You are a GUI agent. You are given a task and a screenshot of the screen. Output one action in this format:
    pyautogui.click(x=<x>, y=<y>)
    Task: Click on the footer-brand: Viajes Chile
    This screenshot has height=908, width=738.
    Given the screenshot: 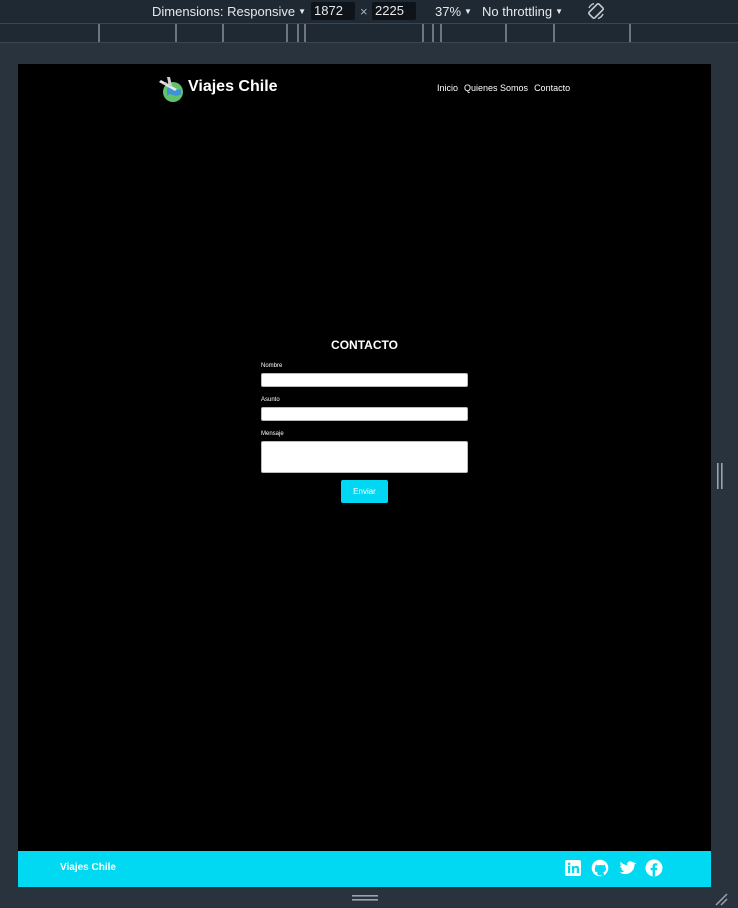 What is the action you would take?
    pyautogui.click(x=88, y=867)
    